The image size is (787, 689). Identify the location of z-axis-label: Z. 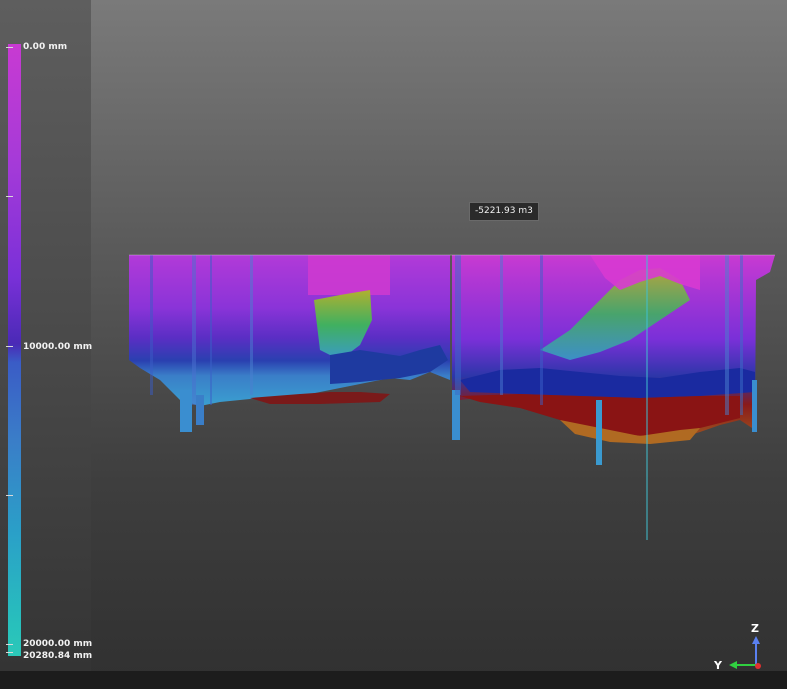
(755, 628).